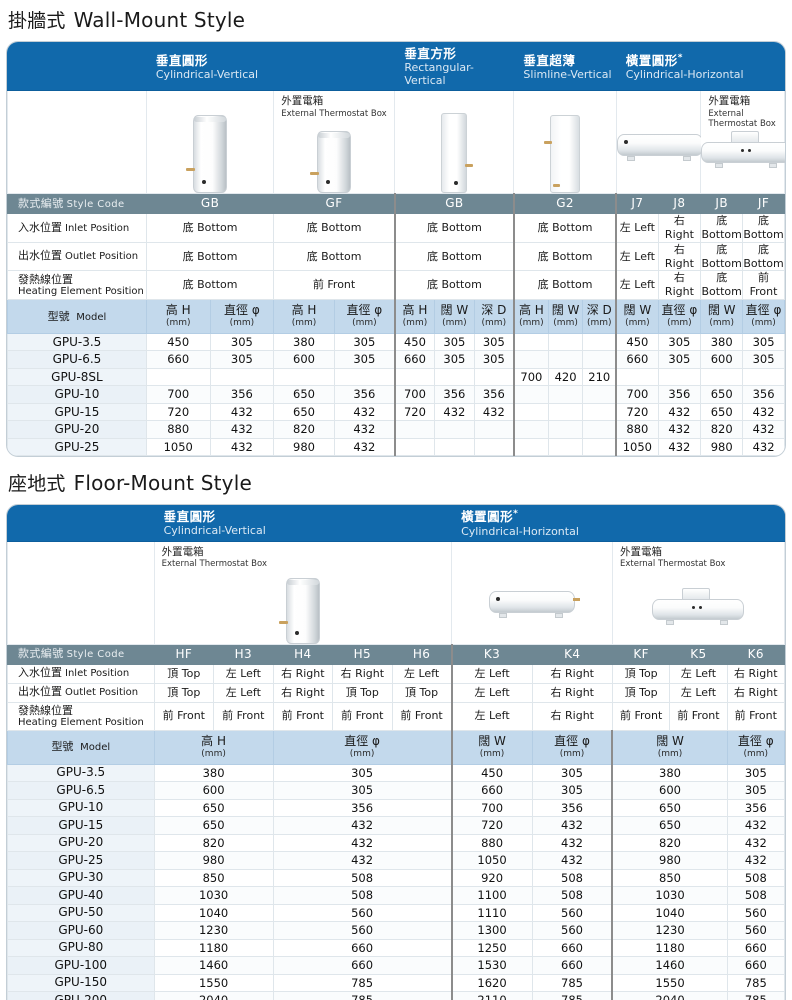  I want to click on dim-head-6: 深 D (mm), so click(494, 316).